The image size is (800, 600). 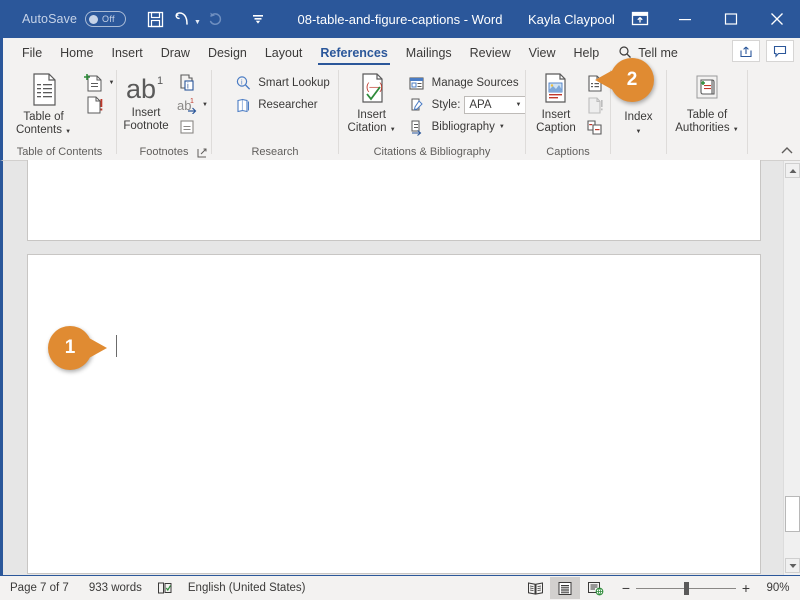 What do you see at coordinates (463, 127) in the screenshot?
I see `bibliography-label: Bibliography` at bounding box center [463, 127].